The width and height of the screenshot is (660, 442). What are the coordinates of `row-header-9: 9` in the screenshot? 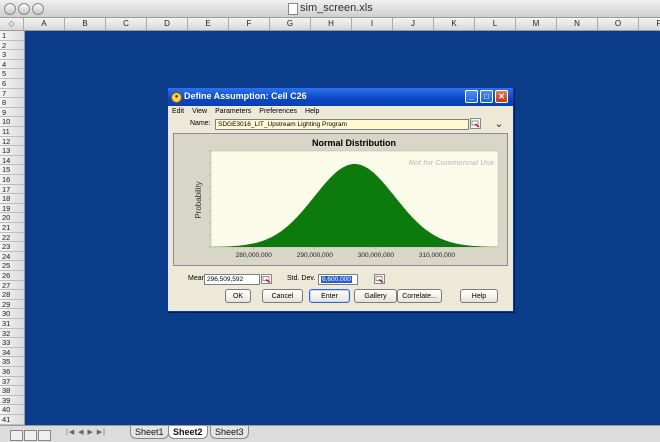 It's located at (12, 113).